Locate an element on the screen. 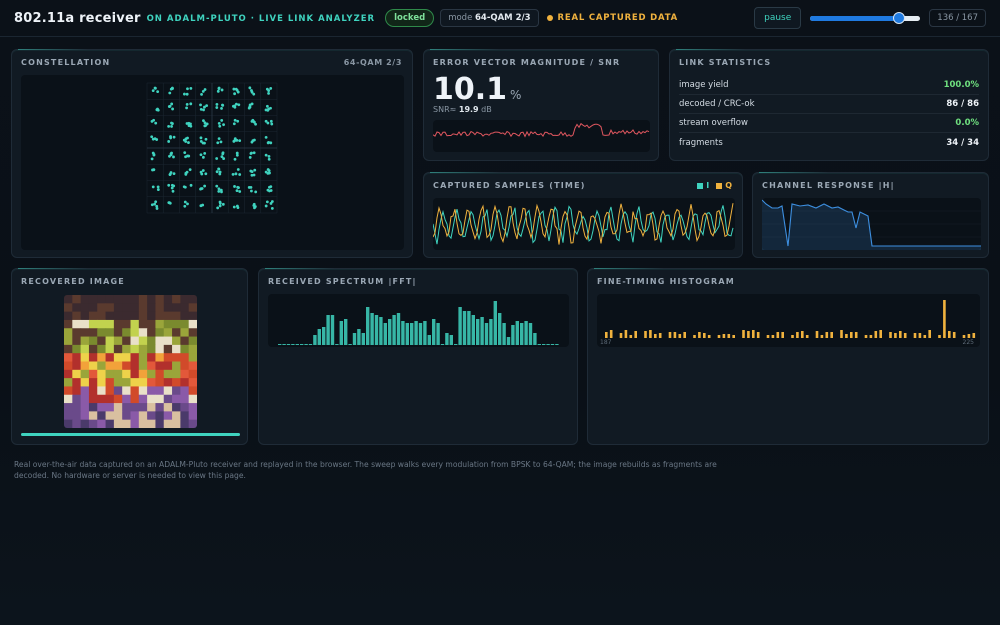 Image resolution: width=1000 pixels, height=625 pixels. samples-plot-area is located at coordinates (583, 224).